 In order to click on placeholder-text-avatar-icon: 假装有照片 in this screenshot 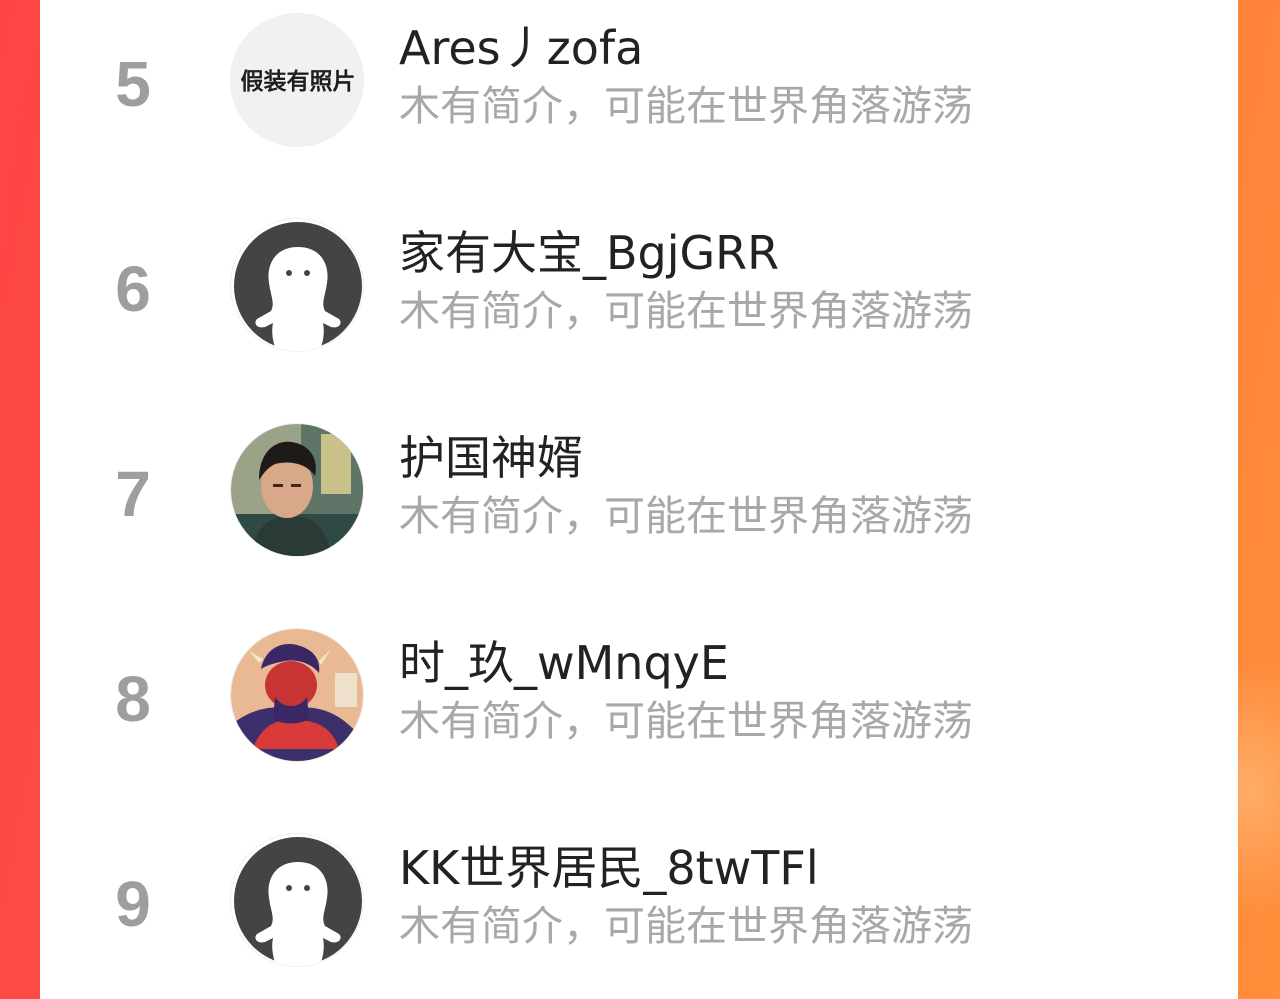, I will do `click(297, 80)`.